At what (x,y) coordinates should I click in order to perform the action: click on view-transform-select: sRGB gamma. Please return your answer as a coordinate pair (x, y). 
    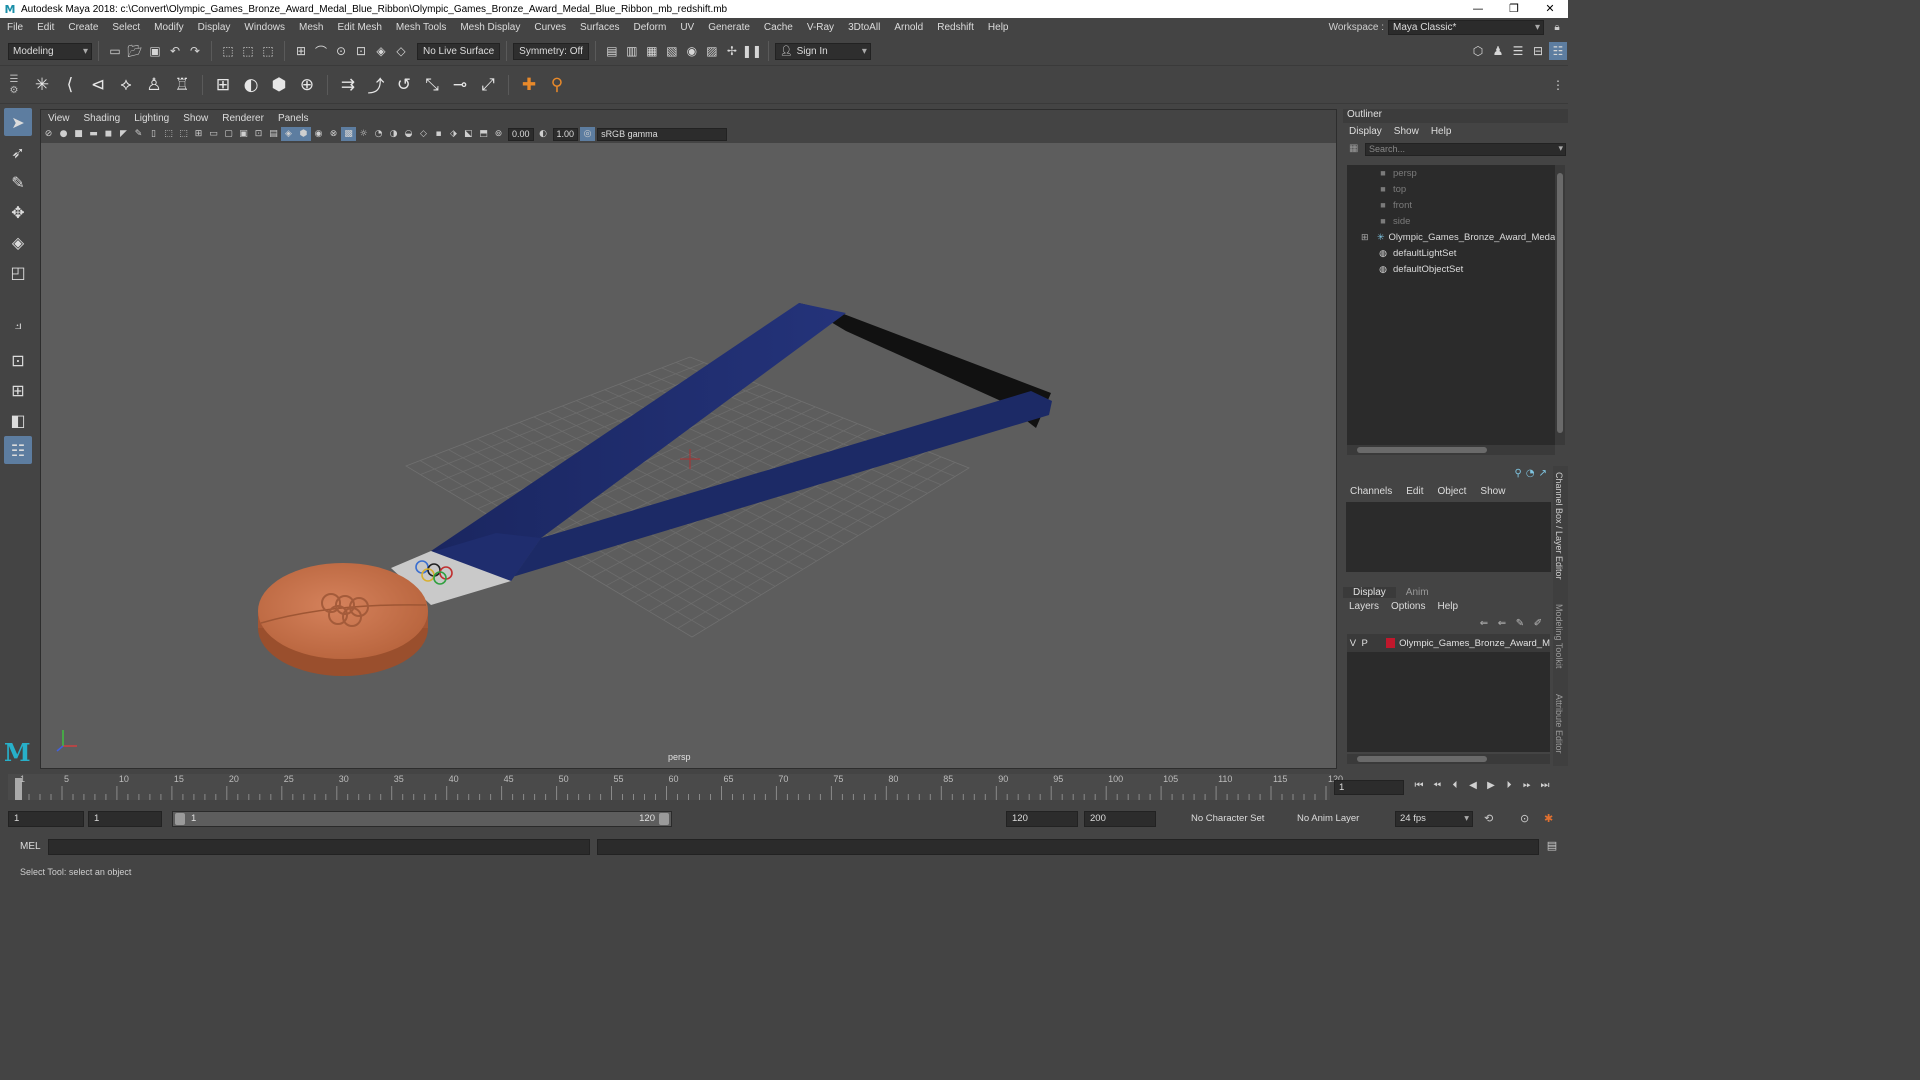
    Looking at the image, I should click on (662, 134).